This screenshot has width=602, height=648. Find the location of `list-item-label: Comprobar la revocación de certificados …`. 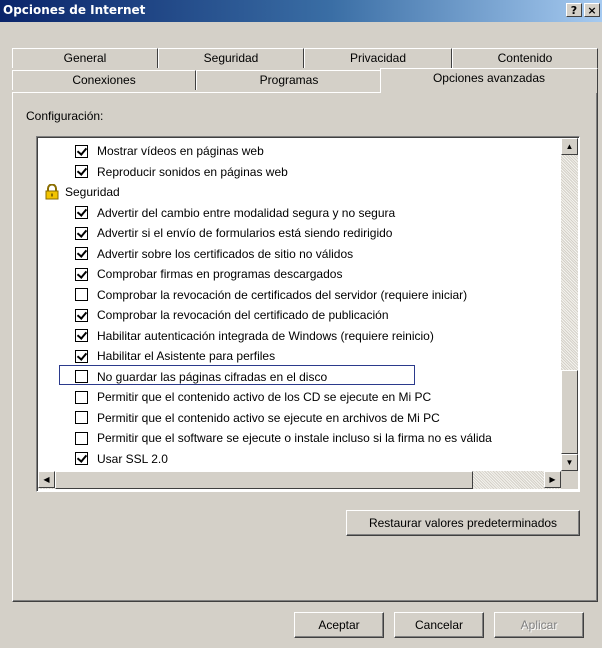

list-item-label: Comprobar la revocación de certificados … is located at coordinates (282, 294).